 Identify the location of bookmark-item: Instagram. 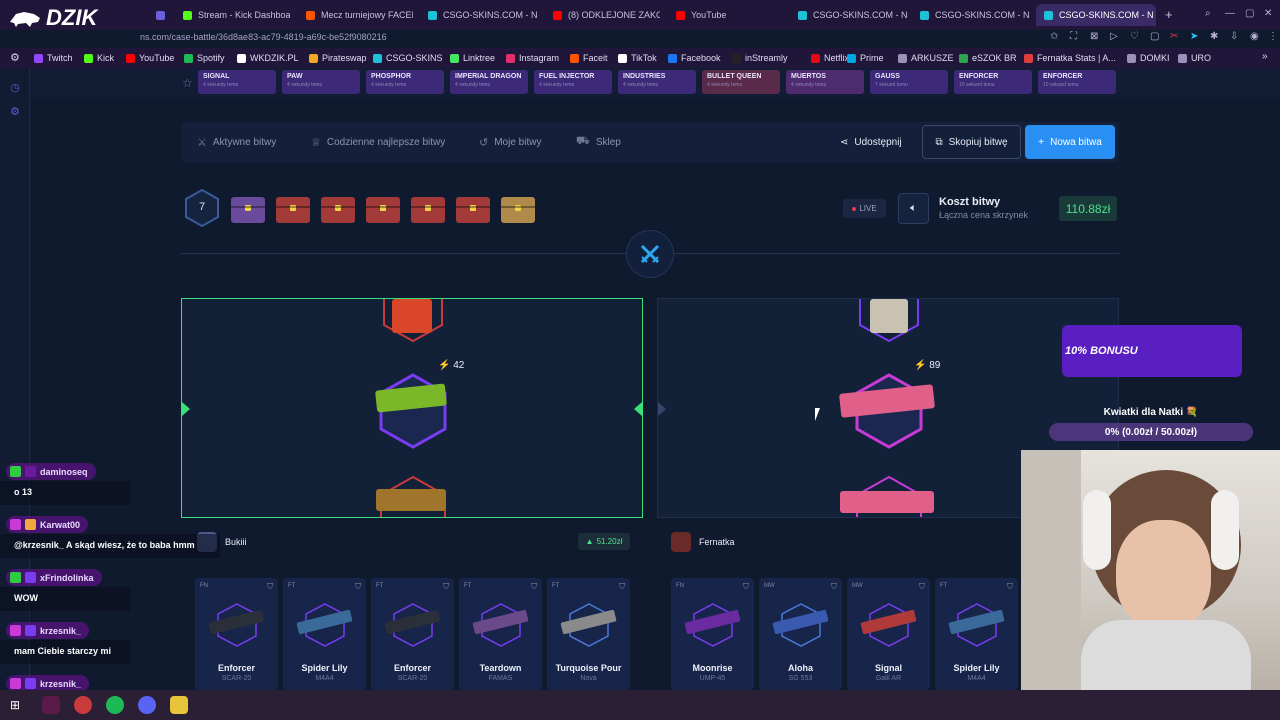
(532, 58).